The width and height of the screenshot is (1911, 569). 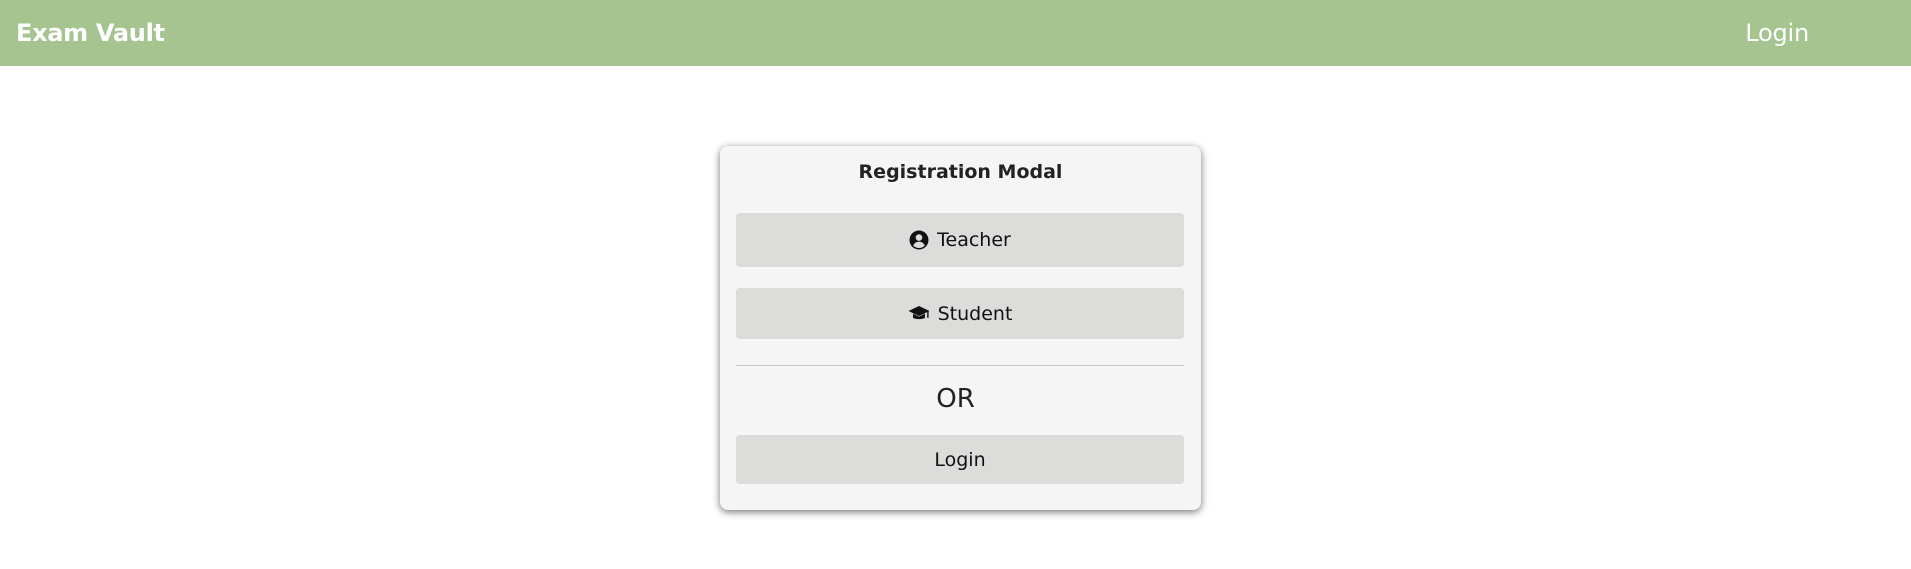 I want to click on top-navbar: Exam Vault Login, so click(x=955, y=33).